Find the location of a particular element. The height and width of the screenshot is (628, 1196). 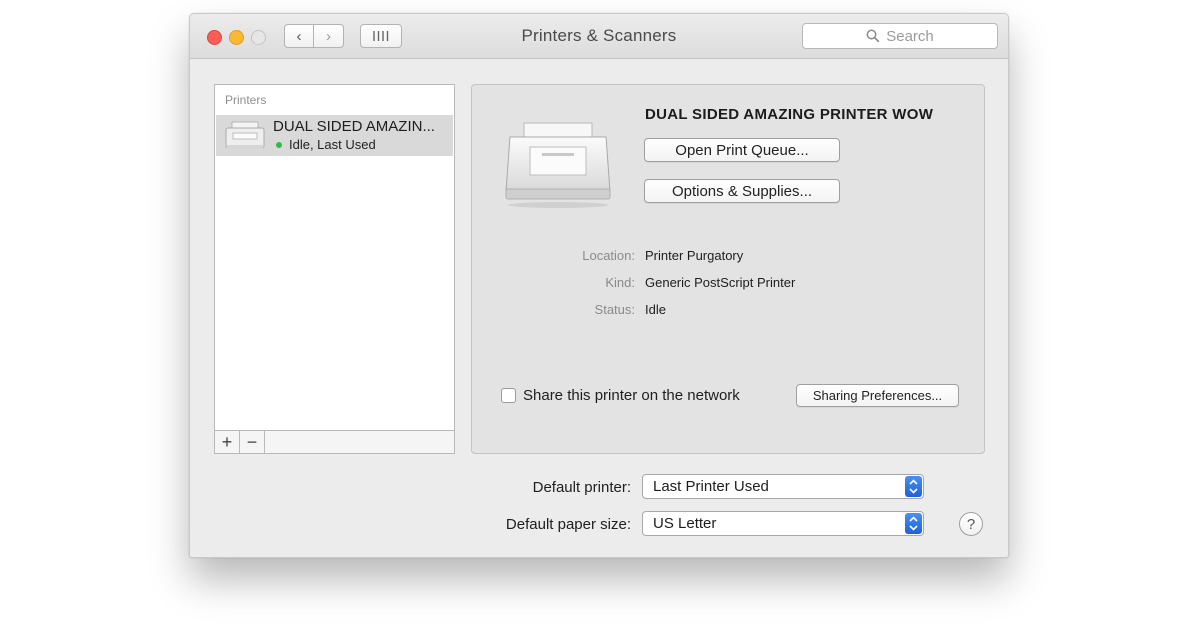

remove-printer-button: − is located at coordinates (252, 442).